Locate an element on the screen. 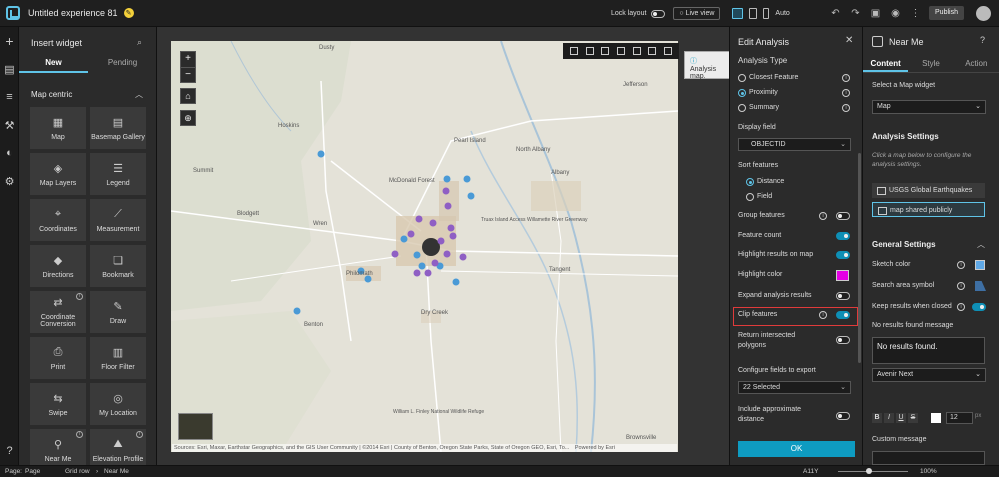 This screenshot has height=477, width=999. settings-icon: ⚙ is located at coordinates (9, 181).